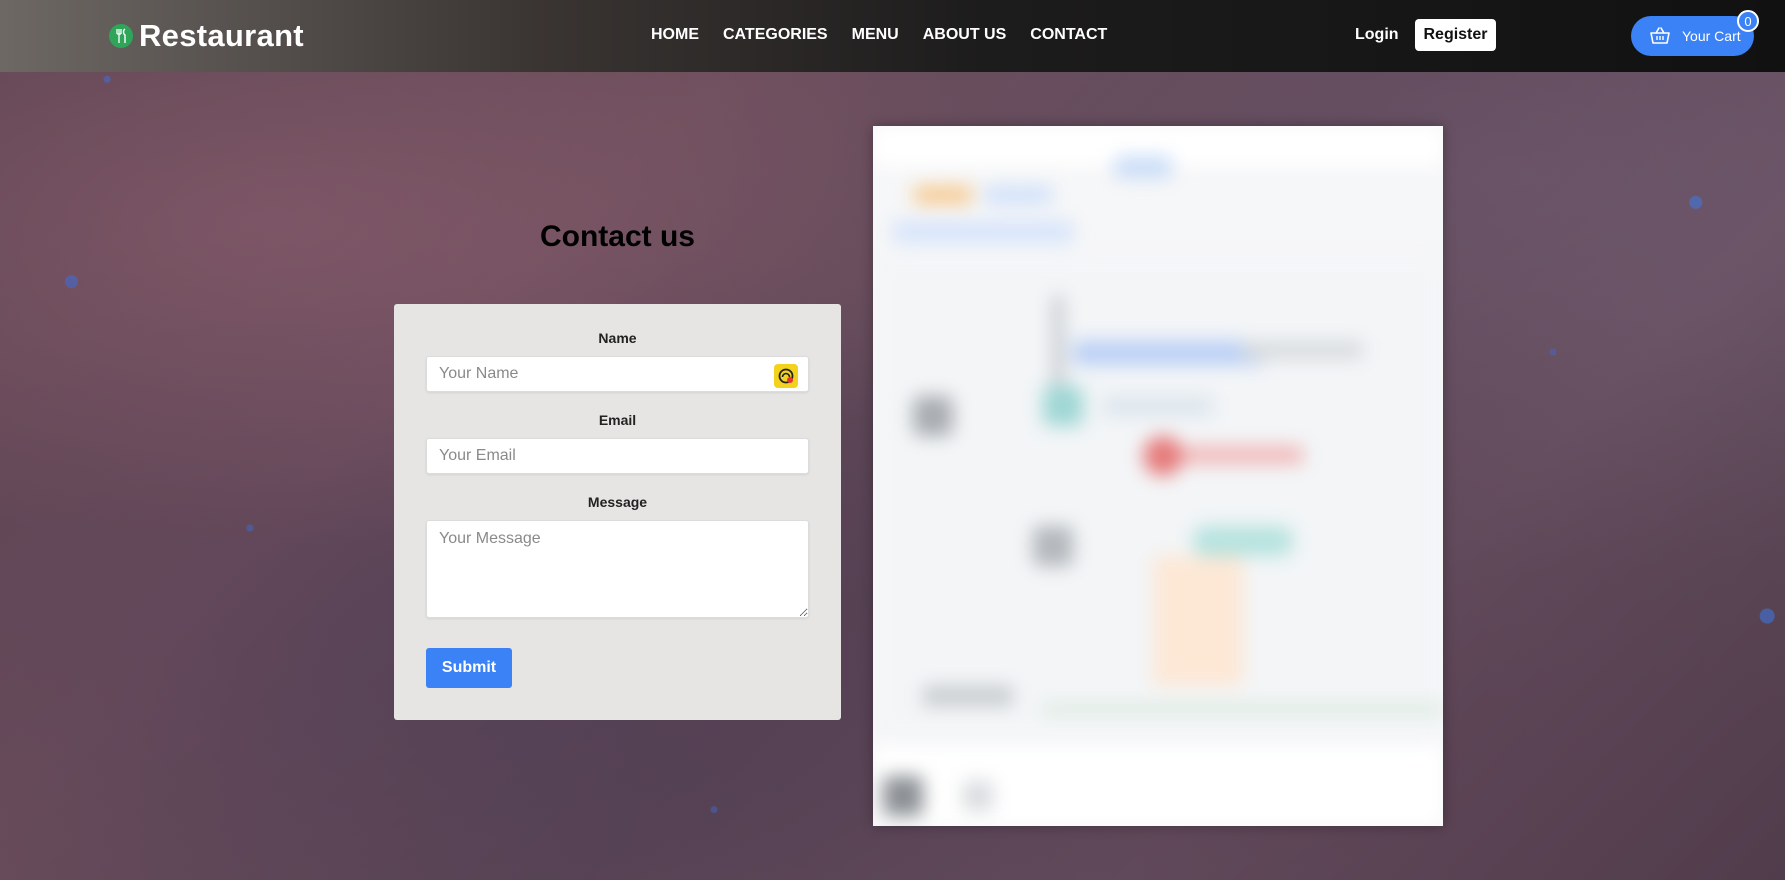 This screenshot has height=880, width=1785. What do you see at coordinates (786, 376) in the screenshot?
I see `autofill-extension-icon` at bounding box center [786, 376].